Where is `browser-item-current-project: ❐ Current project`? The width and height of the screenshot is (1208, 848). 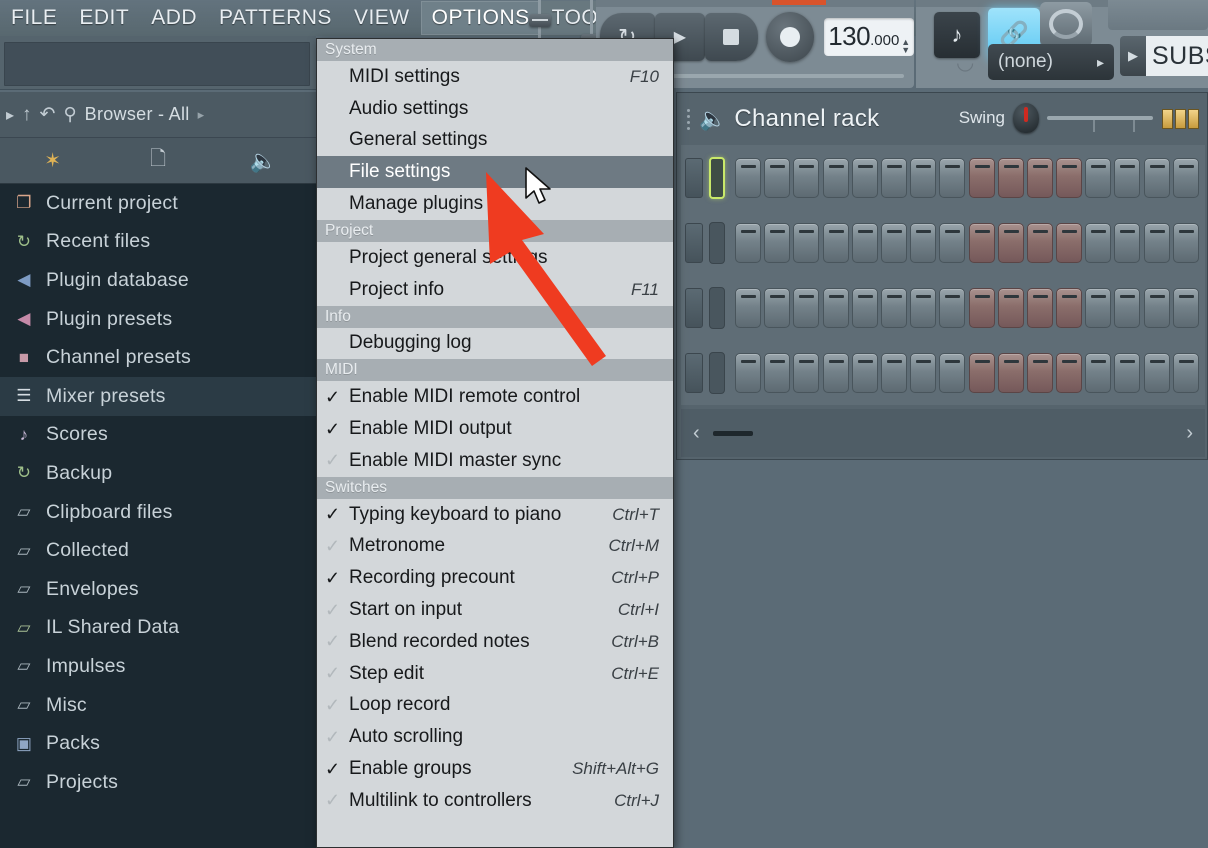
browser-item-current-project: ❐ Current project is located at coordinates (158, 203).